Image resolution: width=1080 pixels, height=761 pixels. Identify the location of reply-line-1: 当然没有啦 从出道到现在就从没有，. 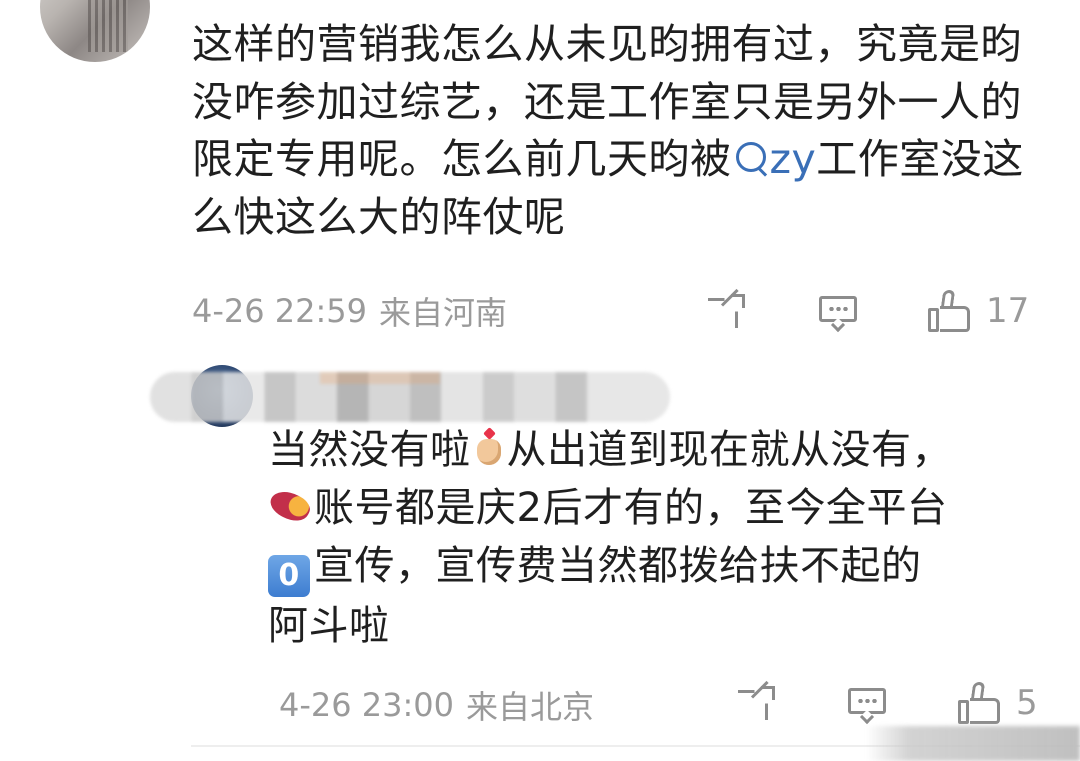
(658, 450).